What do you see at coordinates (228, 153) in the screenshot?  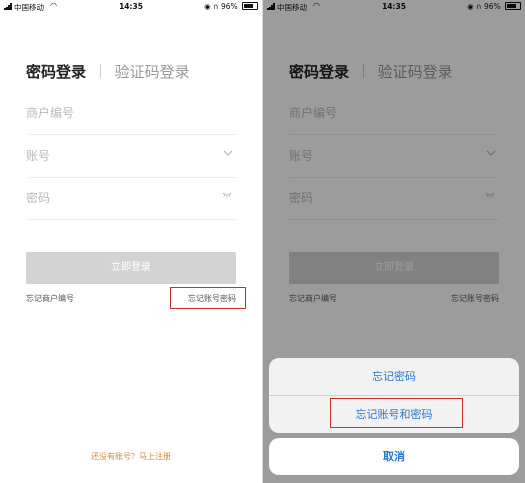 I see `chevron-down-icon` at bounding box center [228, 153].